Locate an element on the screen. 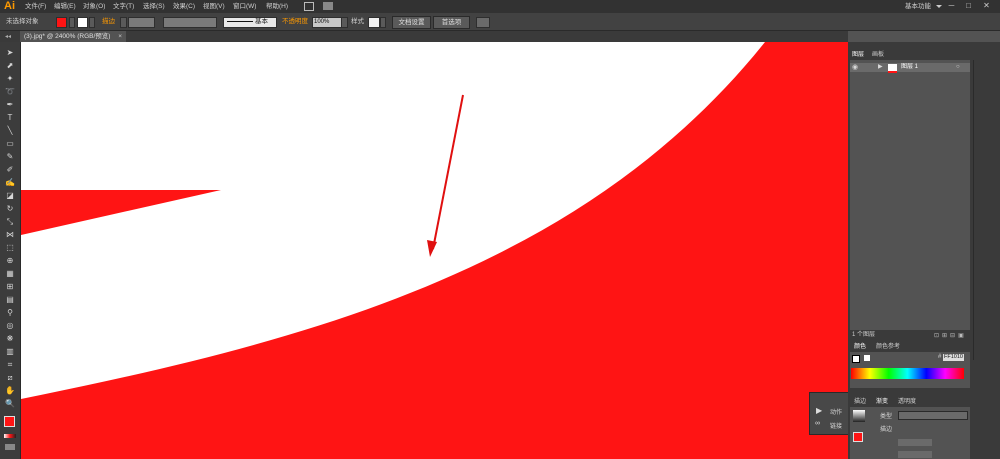 The width and height of the screenshot is (1000, 459). column-graph-tool-icon: ▥ is located at coordinates (10, 352).